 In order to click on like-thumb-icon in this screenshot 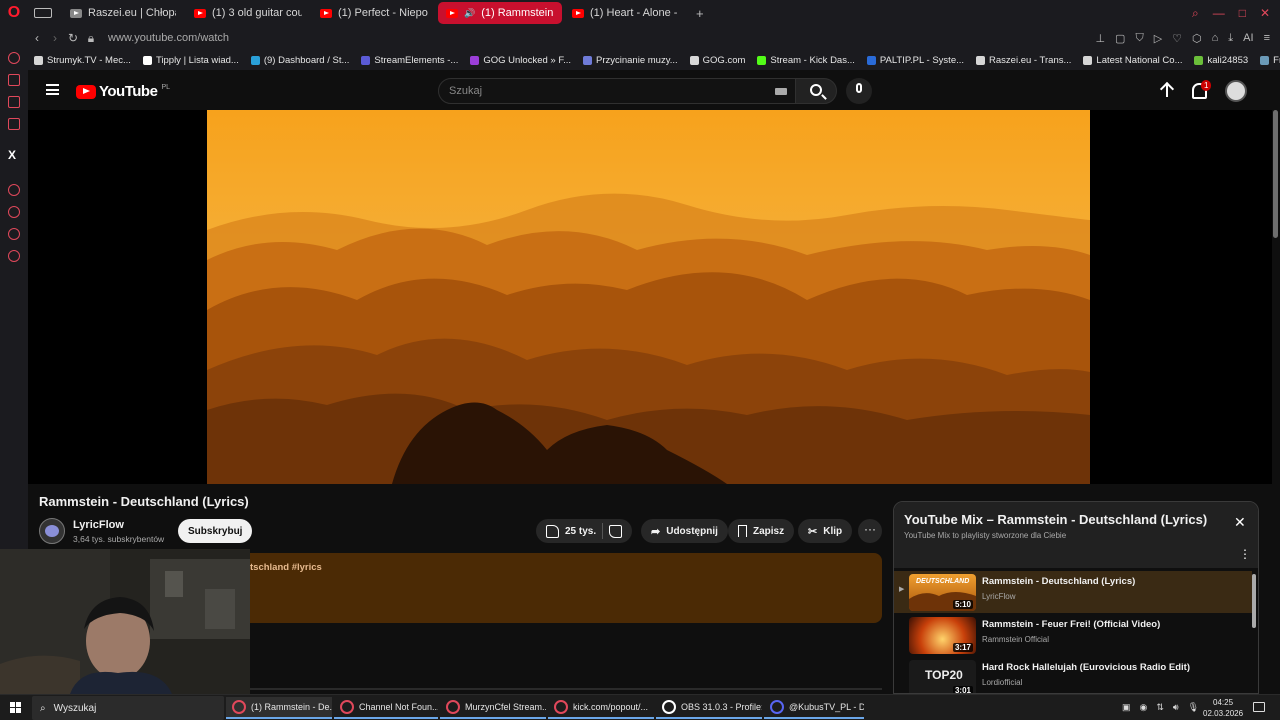, I will do `click(552, 531)`.